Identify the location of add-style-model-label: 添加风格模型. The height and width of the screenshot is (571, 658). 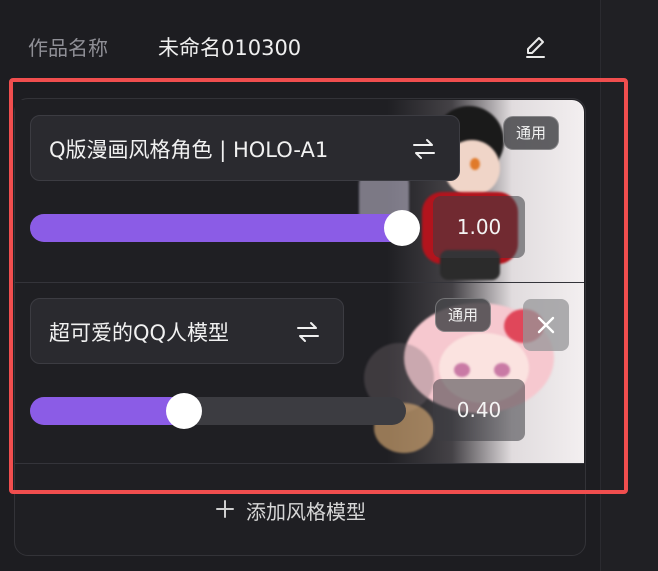
(306, 512).